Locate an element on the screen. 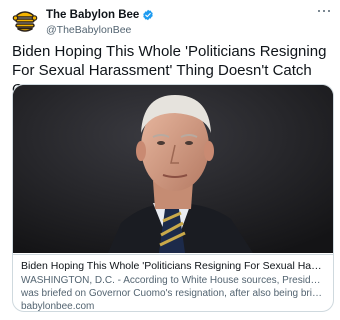 Image resolution: width=340 pixels, height=320 pixels. more-options-icon is located at coordinates (324, 10).